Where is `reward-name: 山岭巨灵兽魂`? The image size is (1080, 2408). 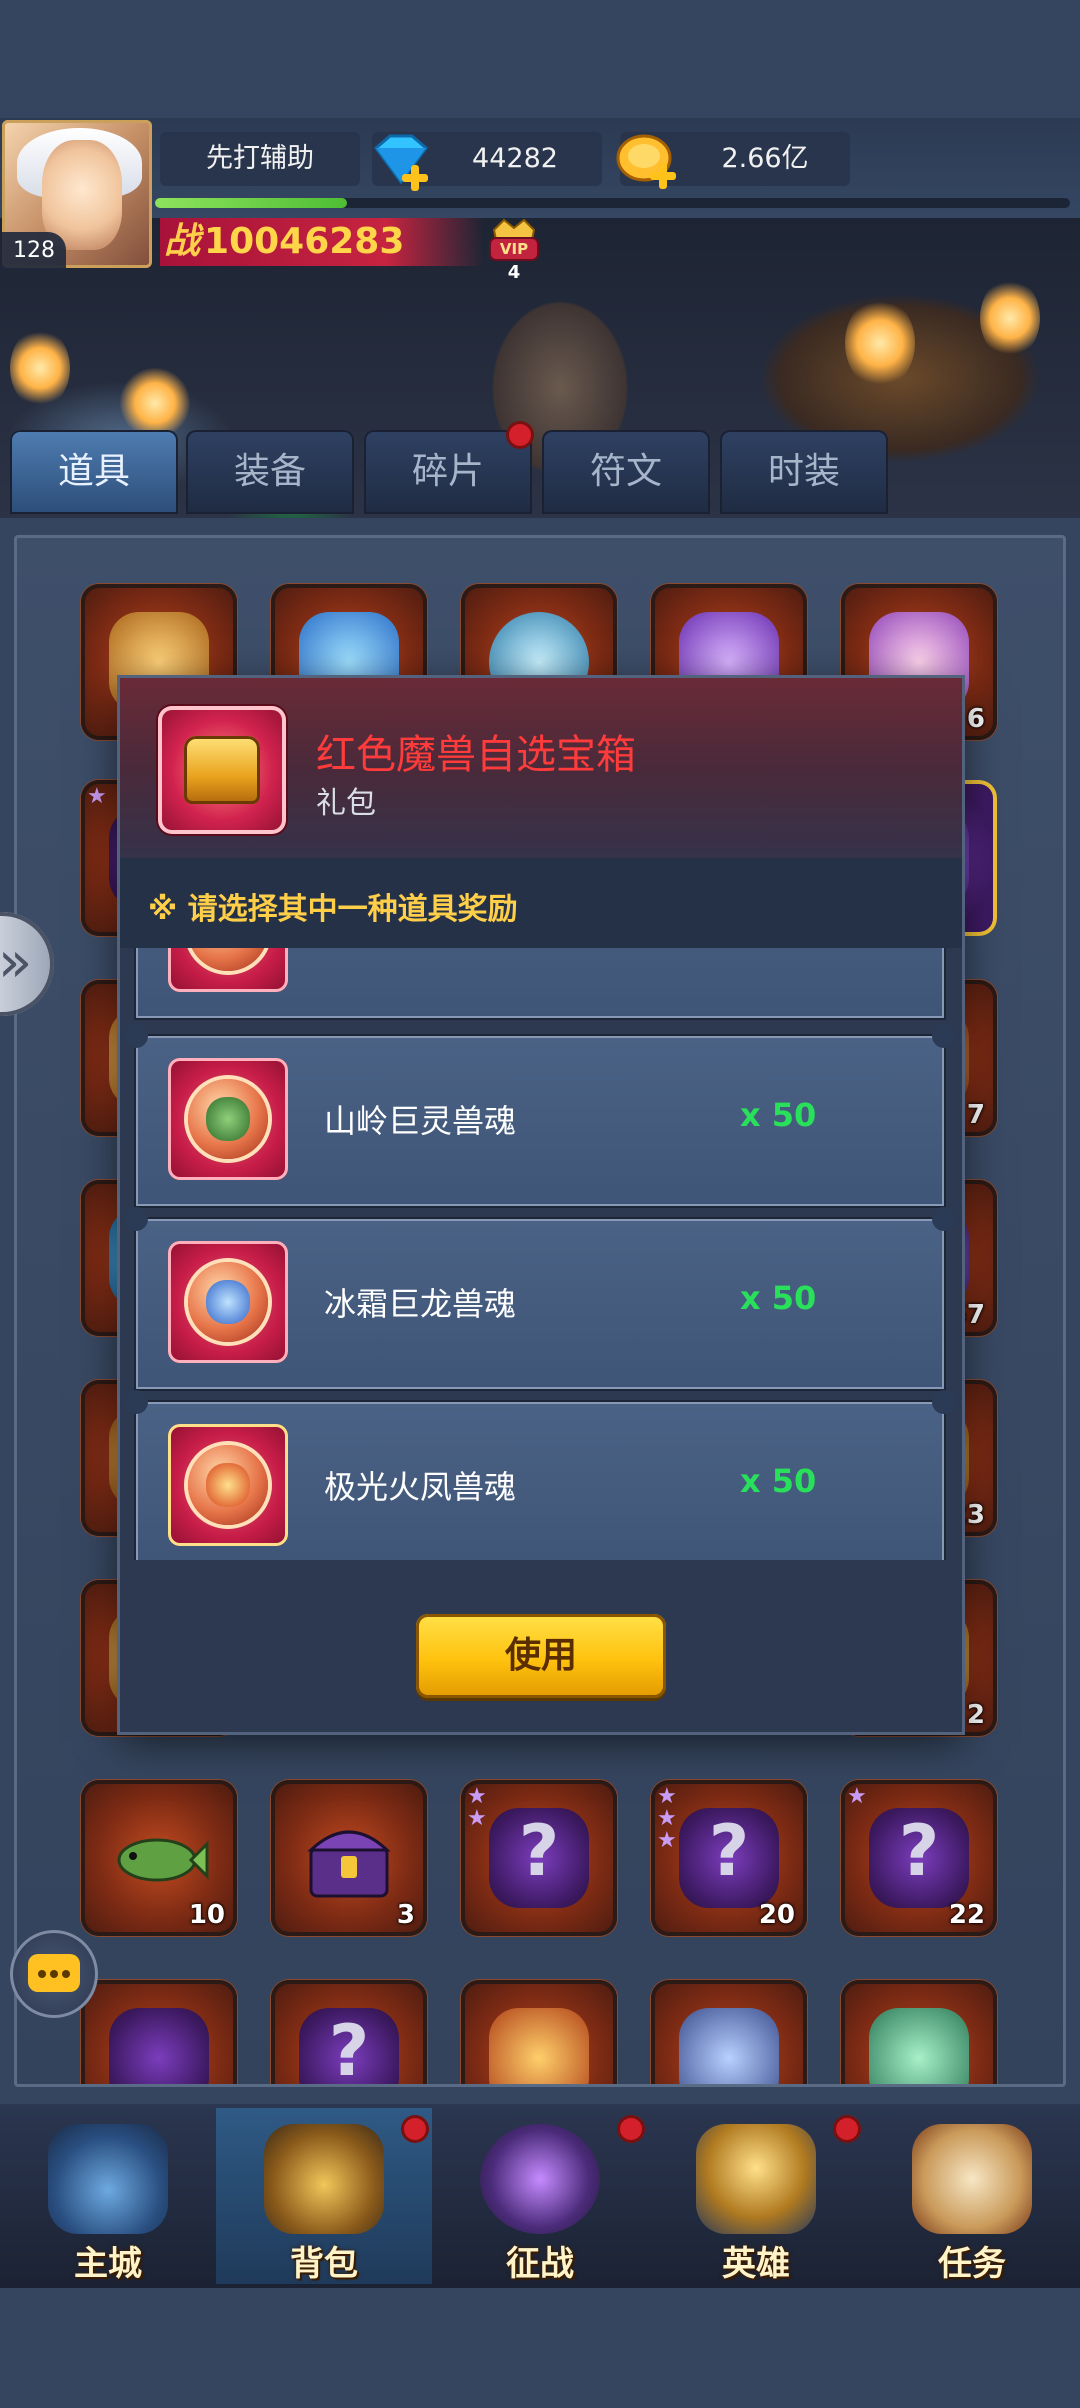 reward-name: 山岭巨灵兽魂 is located at coordinates (420, 1121).